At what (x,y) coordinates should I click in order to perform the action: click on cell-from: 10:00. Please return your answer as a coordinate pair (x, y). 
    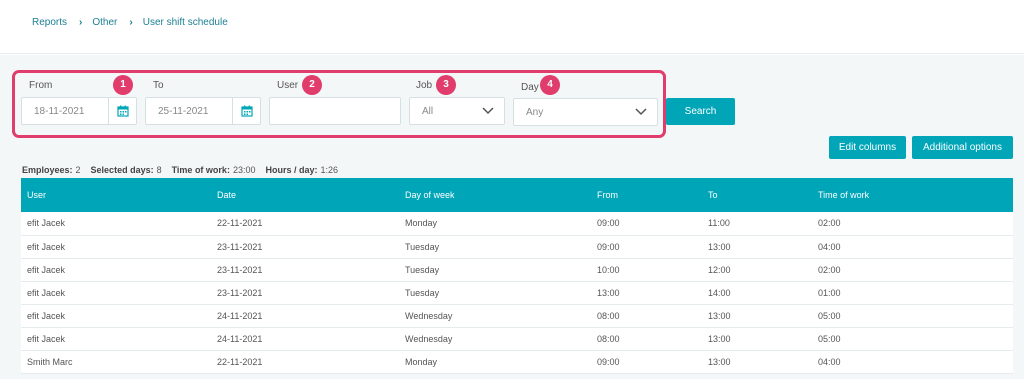
    Looking at the image, I should click on (646, 270).